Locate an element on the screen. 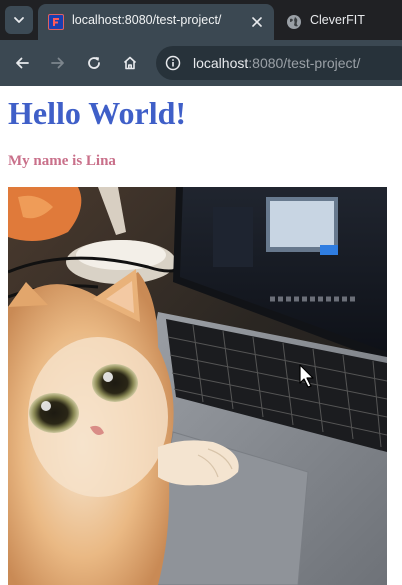 This screenshot has height=585, width=402. tab-search-button is located at coordinates (19, 20).